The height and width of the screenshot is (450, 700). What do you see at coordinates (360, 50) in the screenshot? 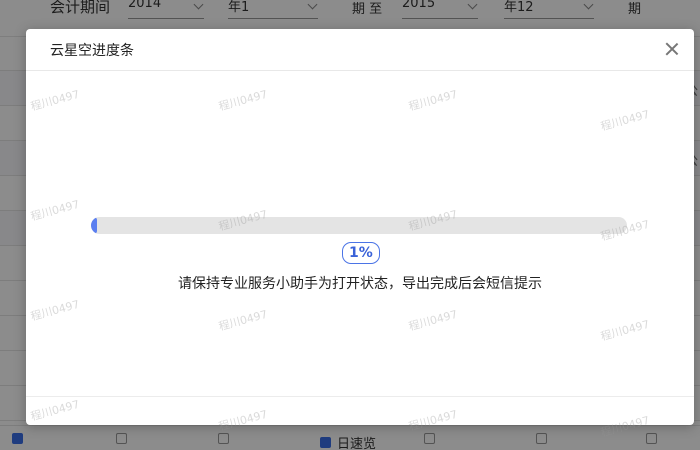
I see `dialog-header: 云星空进度条` at bounding box center [360, 50].